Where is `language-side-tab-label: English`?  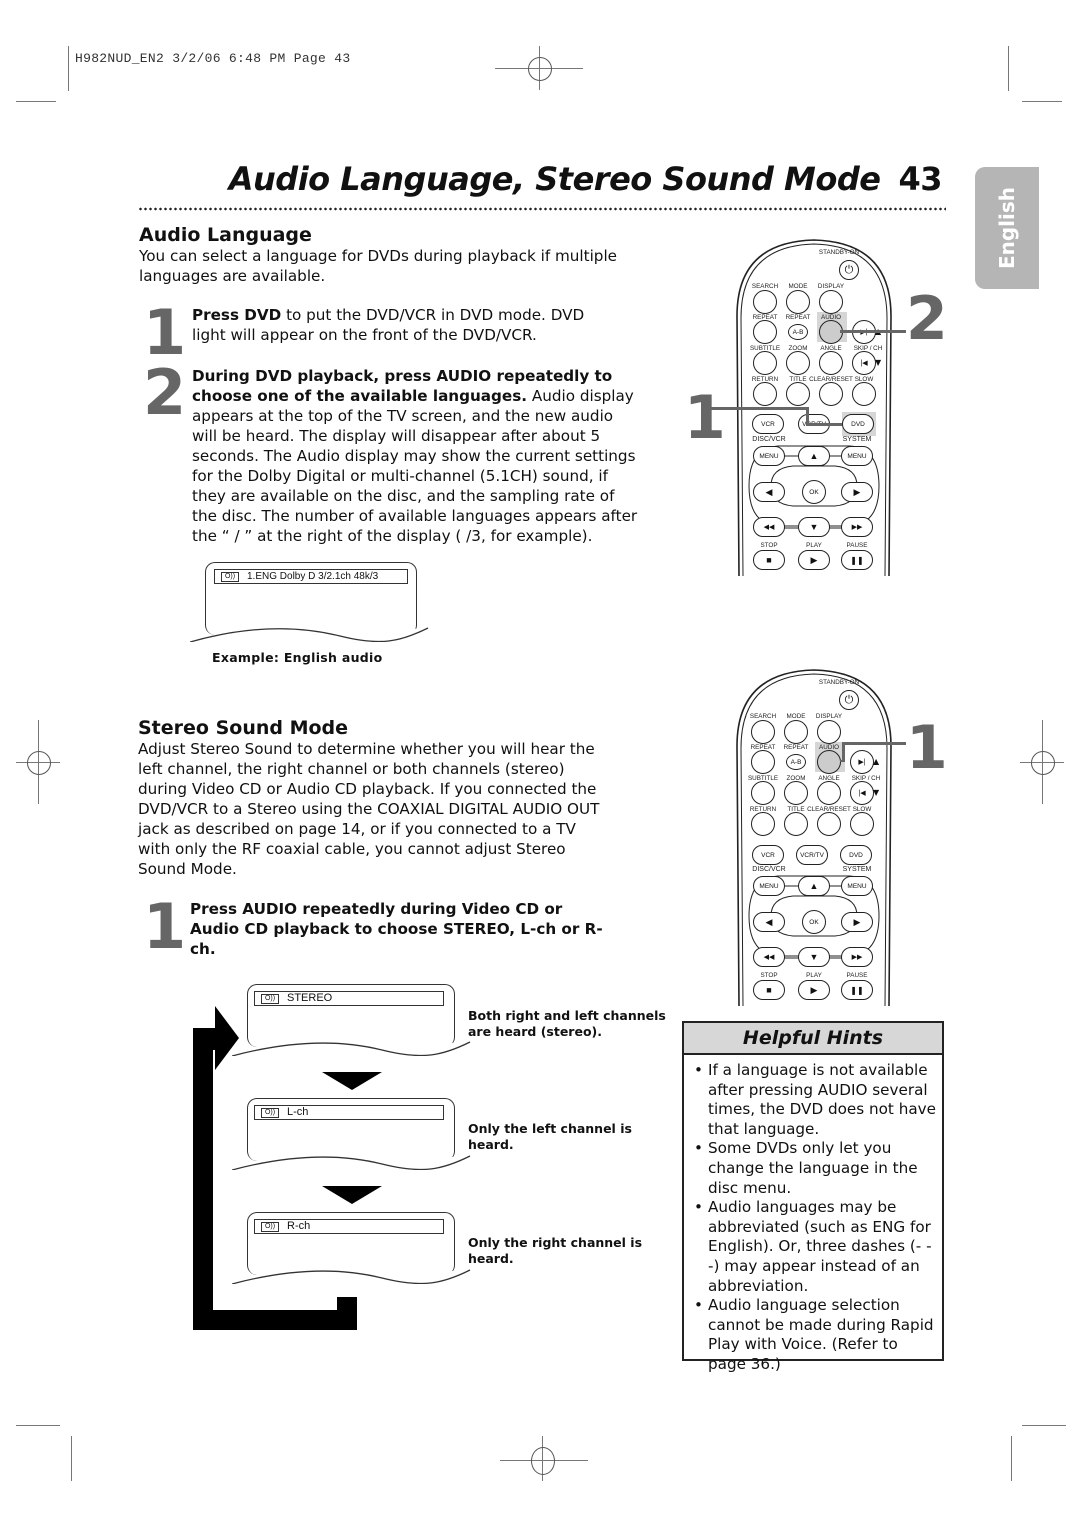
language-side-tab-label: English is located at coordinates (1007, 228).